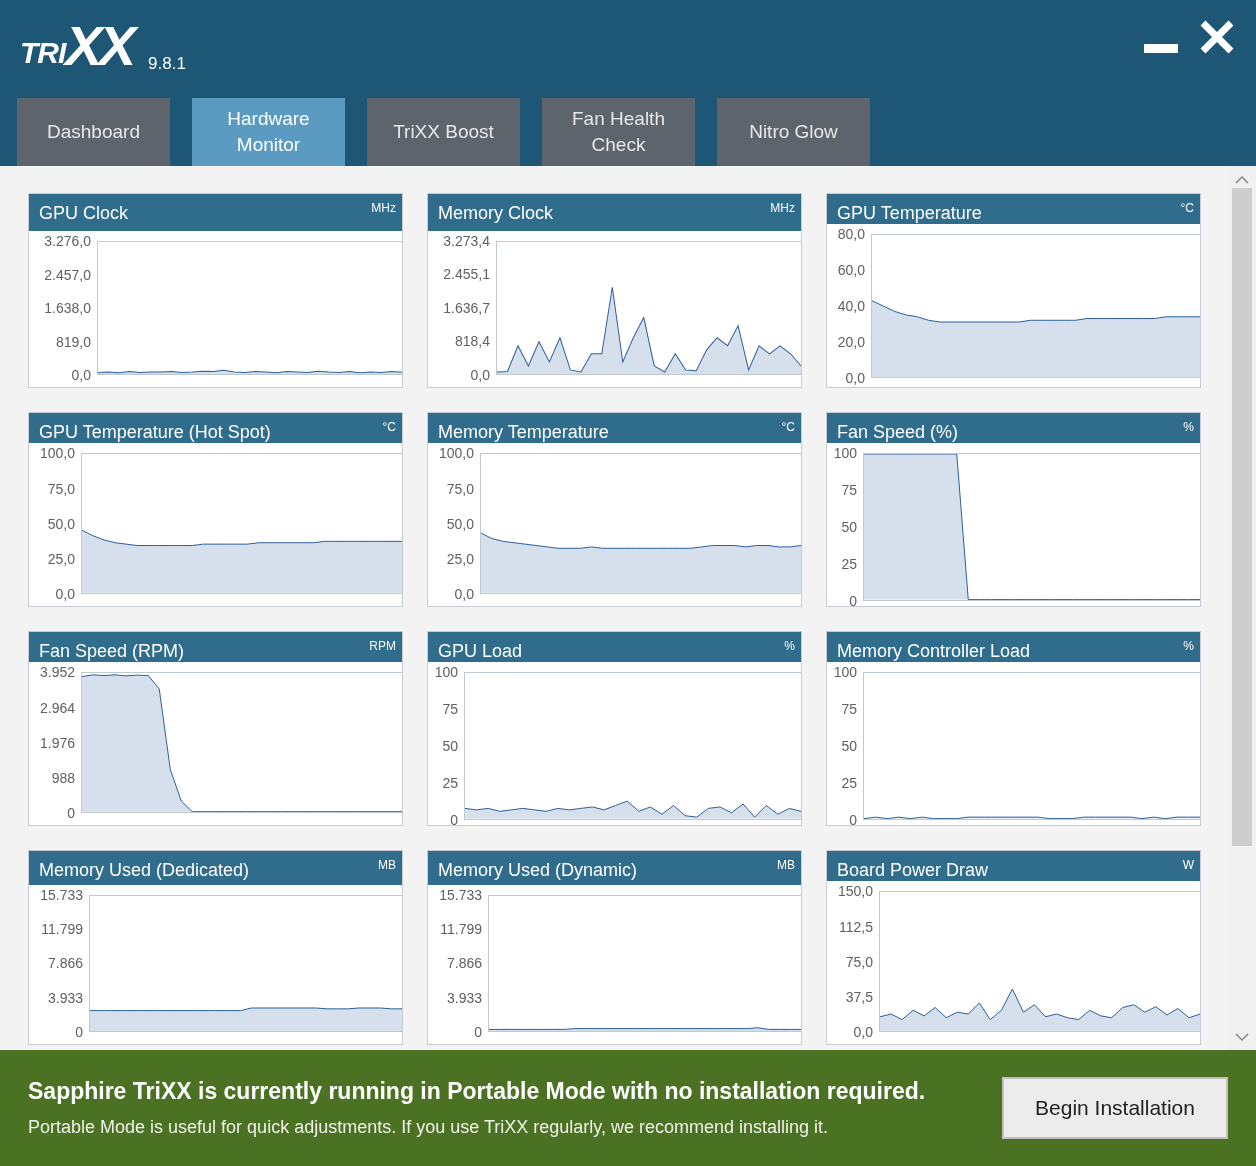  I want to click on axis-tick-label: 80,0, so click(851, 234).